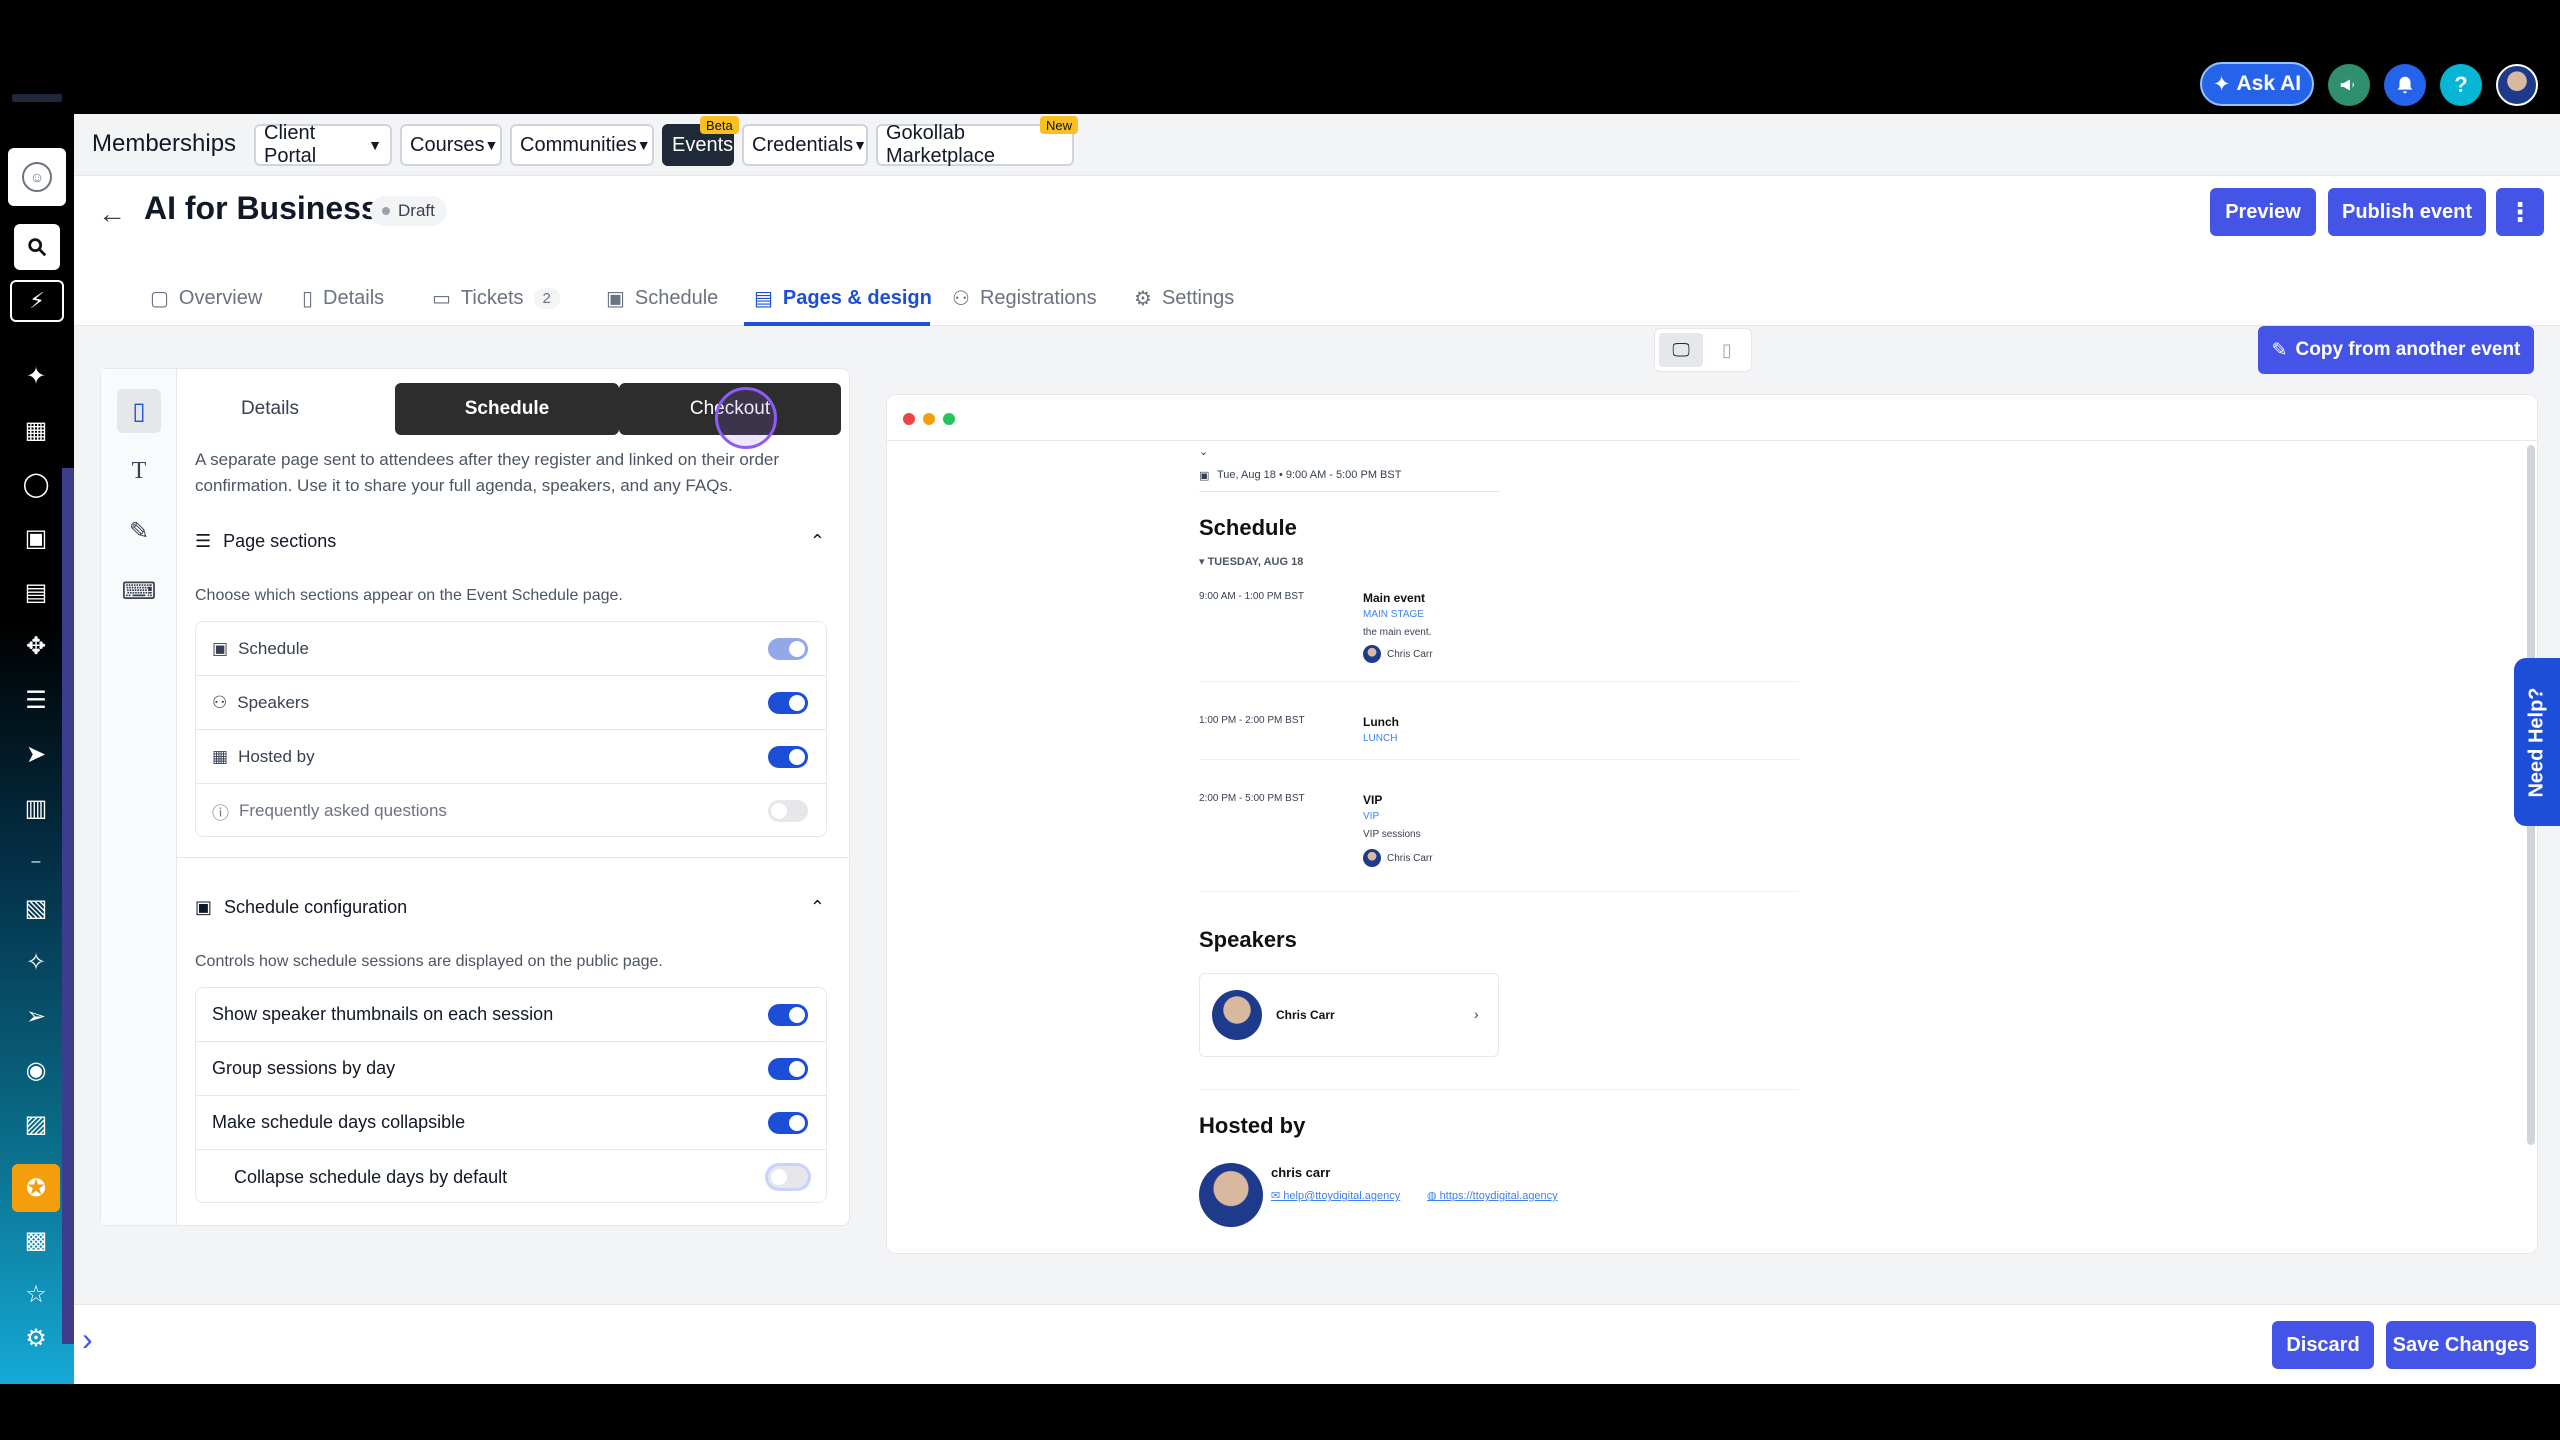 This screenshot has width=2560, height=1440. Describe the element at coordinates (1184, 298) in the screenshot. I see `tab-settings: ⚙ Settings` at that location.